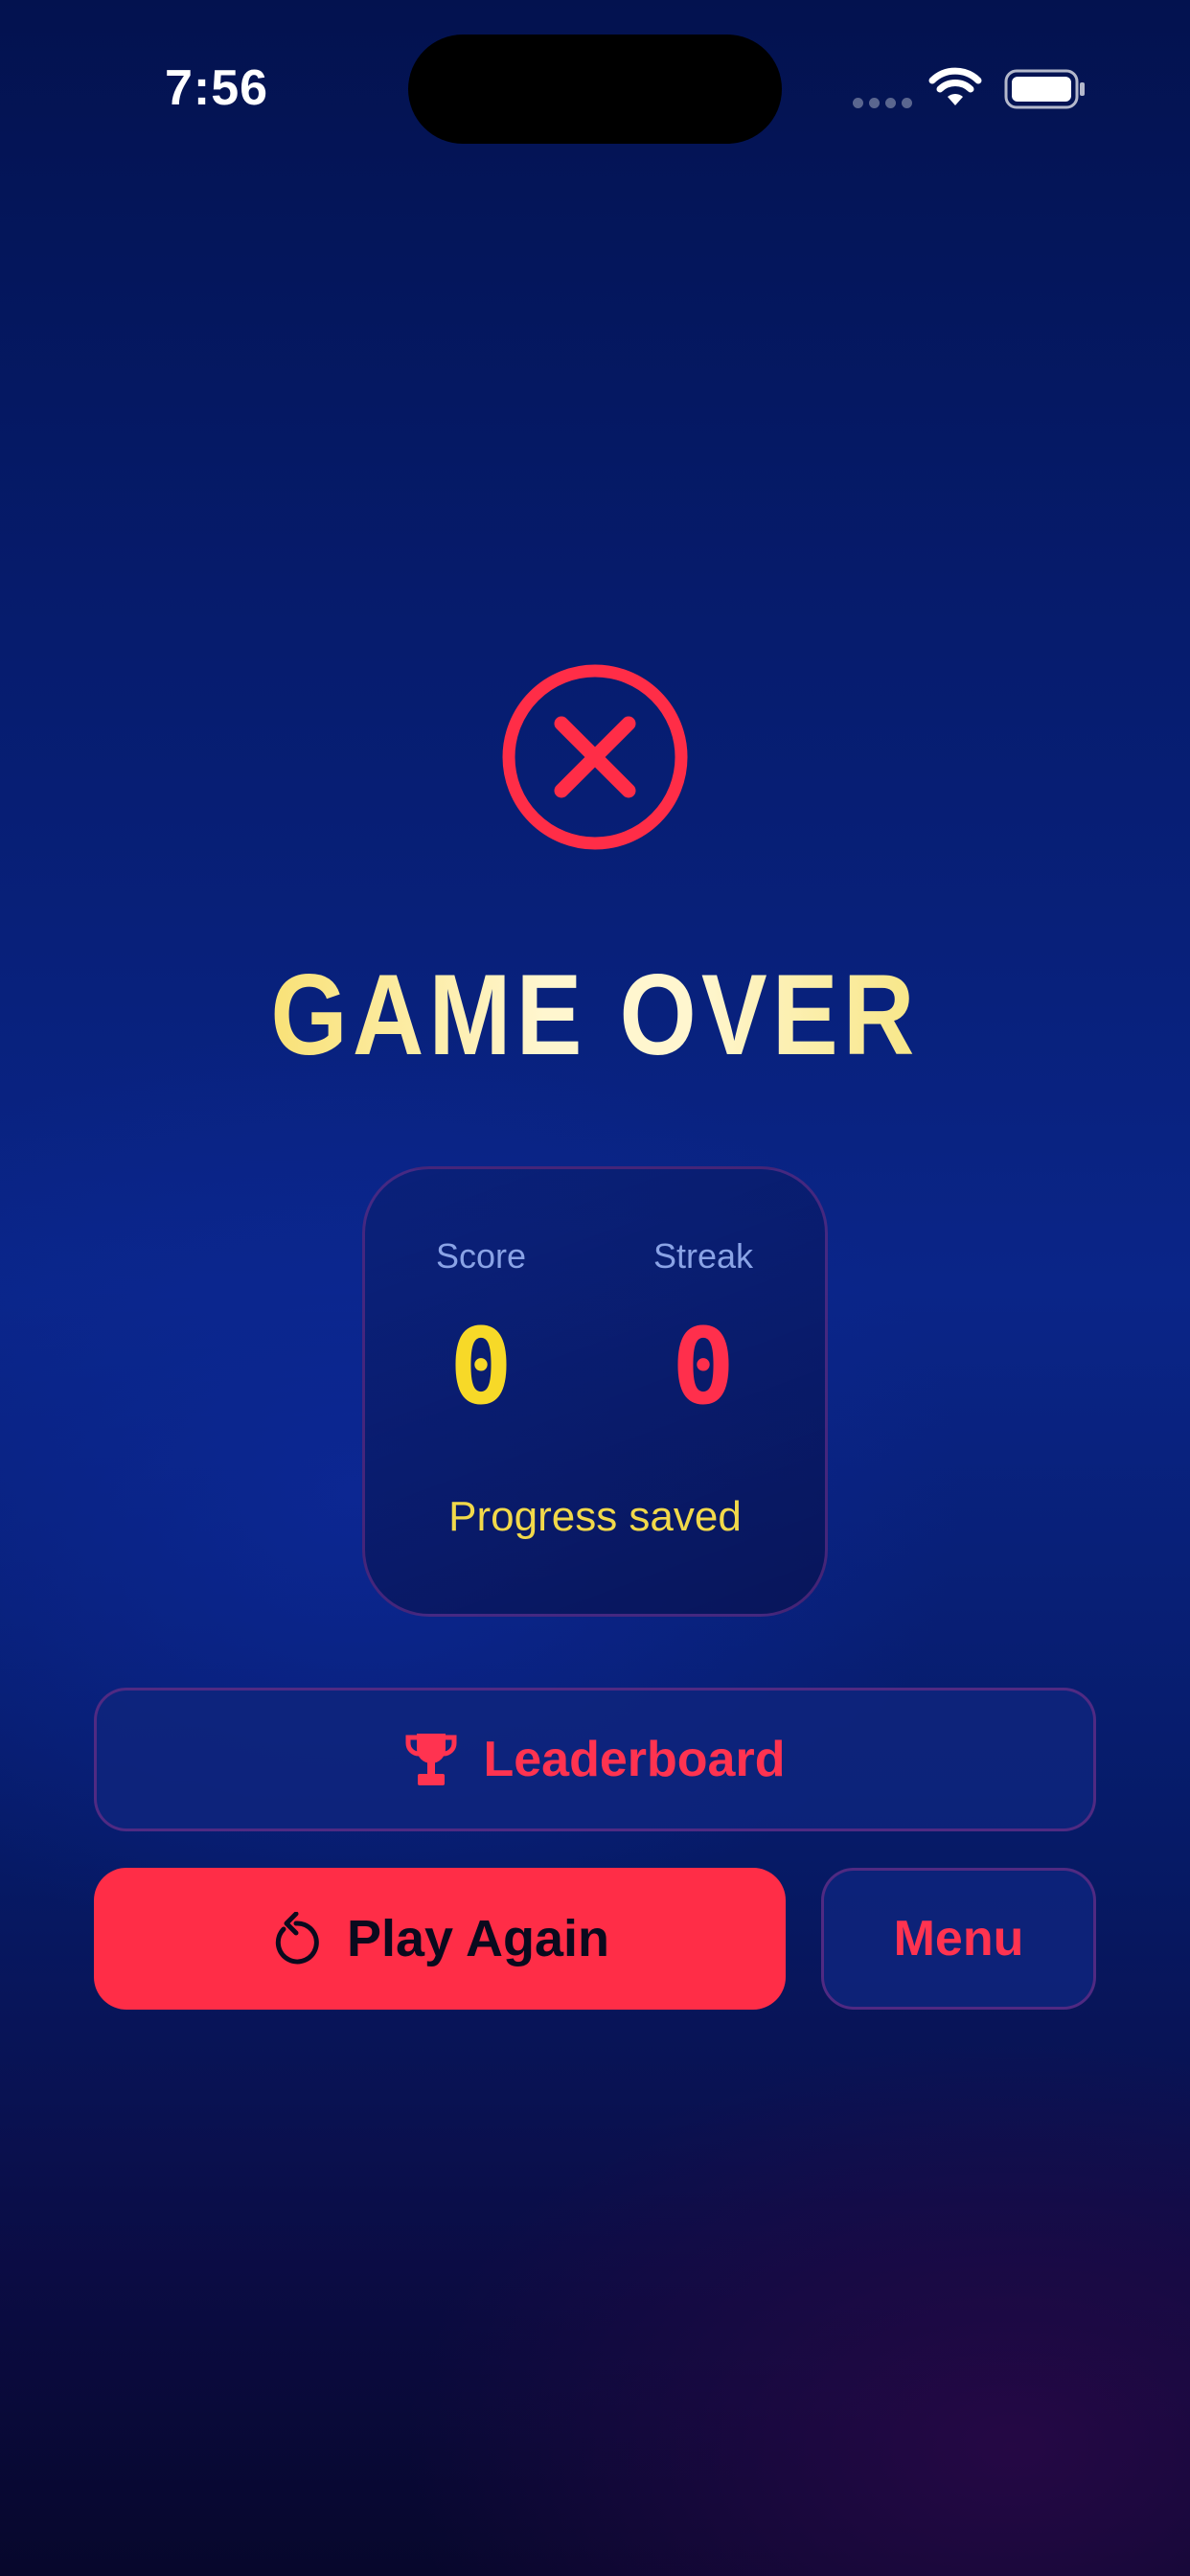 This screenshot has height=2576, width=1190. What do you see at coordinates (595, 1015) in the screenshot?
I see `game-over-title: GAME OVER` at bounding box center [595, 1015].